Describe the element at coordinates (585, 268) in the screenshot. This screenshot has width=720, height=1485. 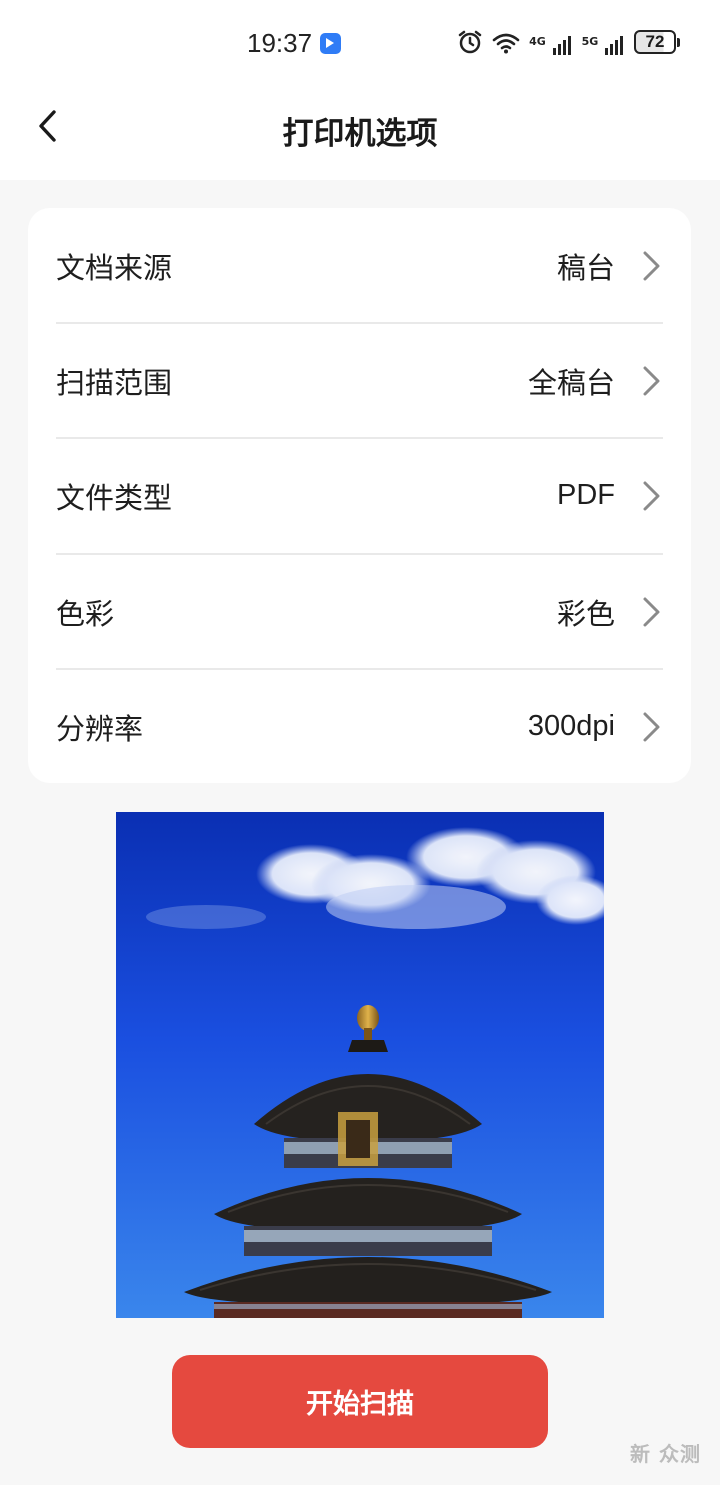
I see `option-value: 稿台` at that location.